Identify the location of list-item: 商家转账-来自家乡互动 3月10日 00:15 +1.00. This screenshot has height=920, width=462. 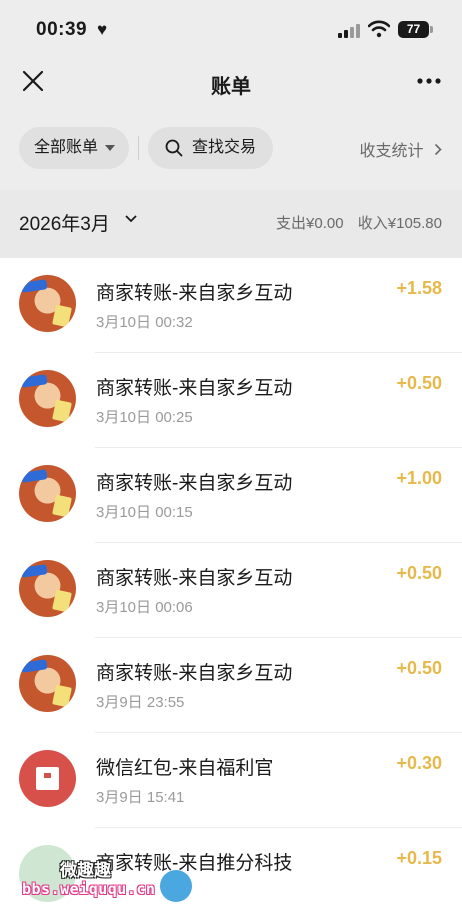
(231, 495).